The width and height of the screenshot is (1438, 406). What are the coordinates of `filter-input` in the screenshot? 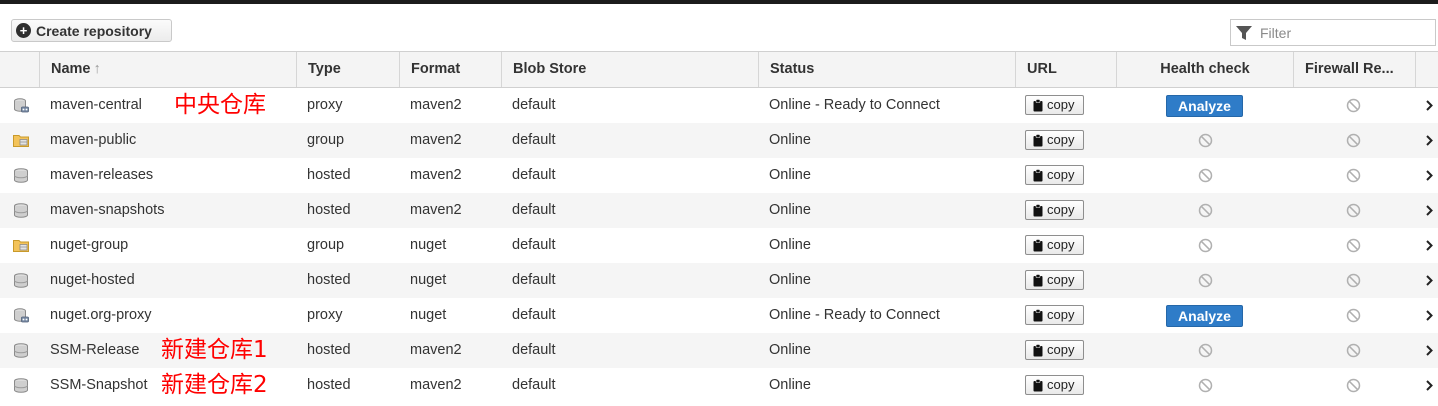 It's located at (1345, 32).